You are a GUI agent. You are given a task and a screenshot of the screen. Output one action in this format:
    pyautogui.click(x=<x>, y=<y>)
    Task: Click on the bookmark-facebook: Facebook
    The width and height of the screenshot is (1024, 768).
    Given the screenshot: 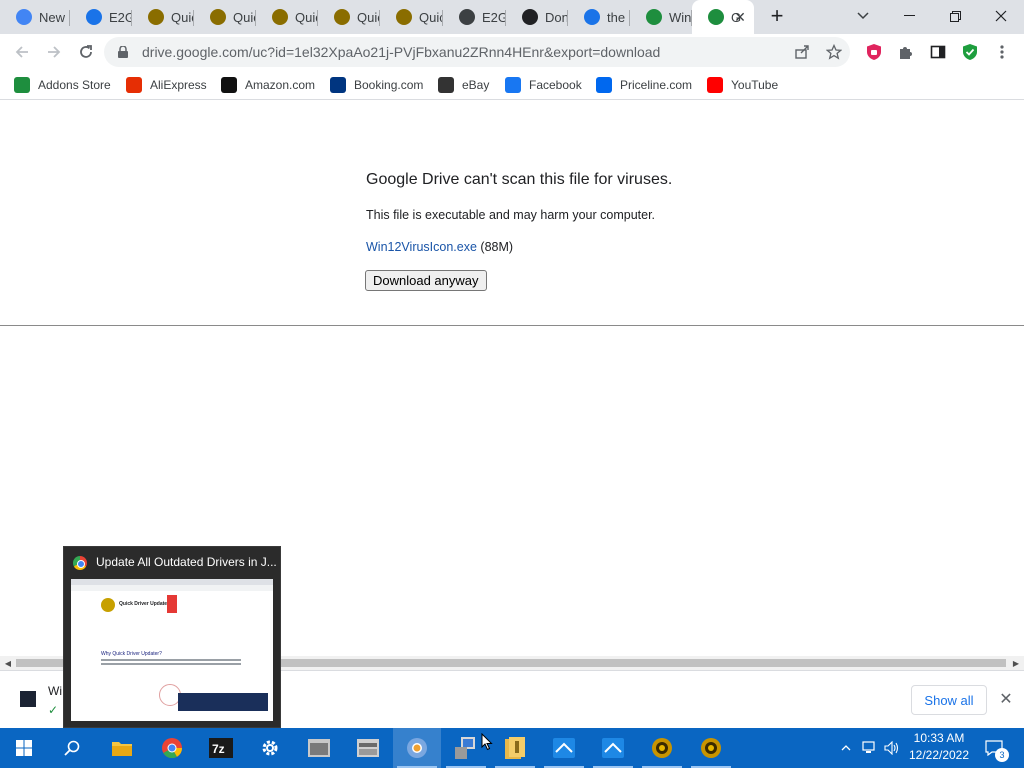 What is the action you would take?
    pyautogui.click(x=543, y=85)
    